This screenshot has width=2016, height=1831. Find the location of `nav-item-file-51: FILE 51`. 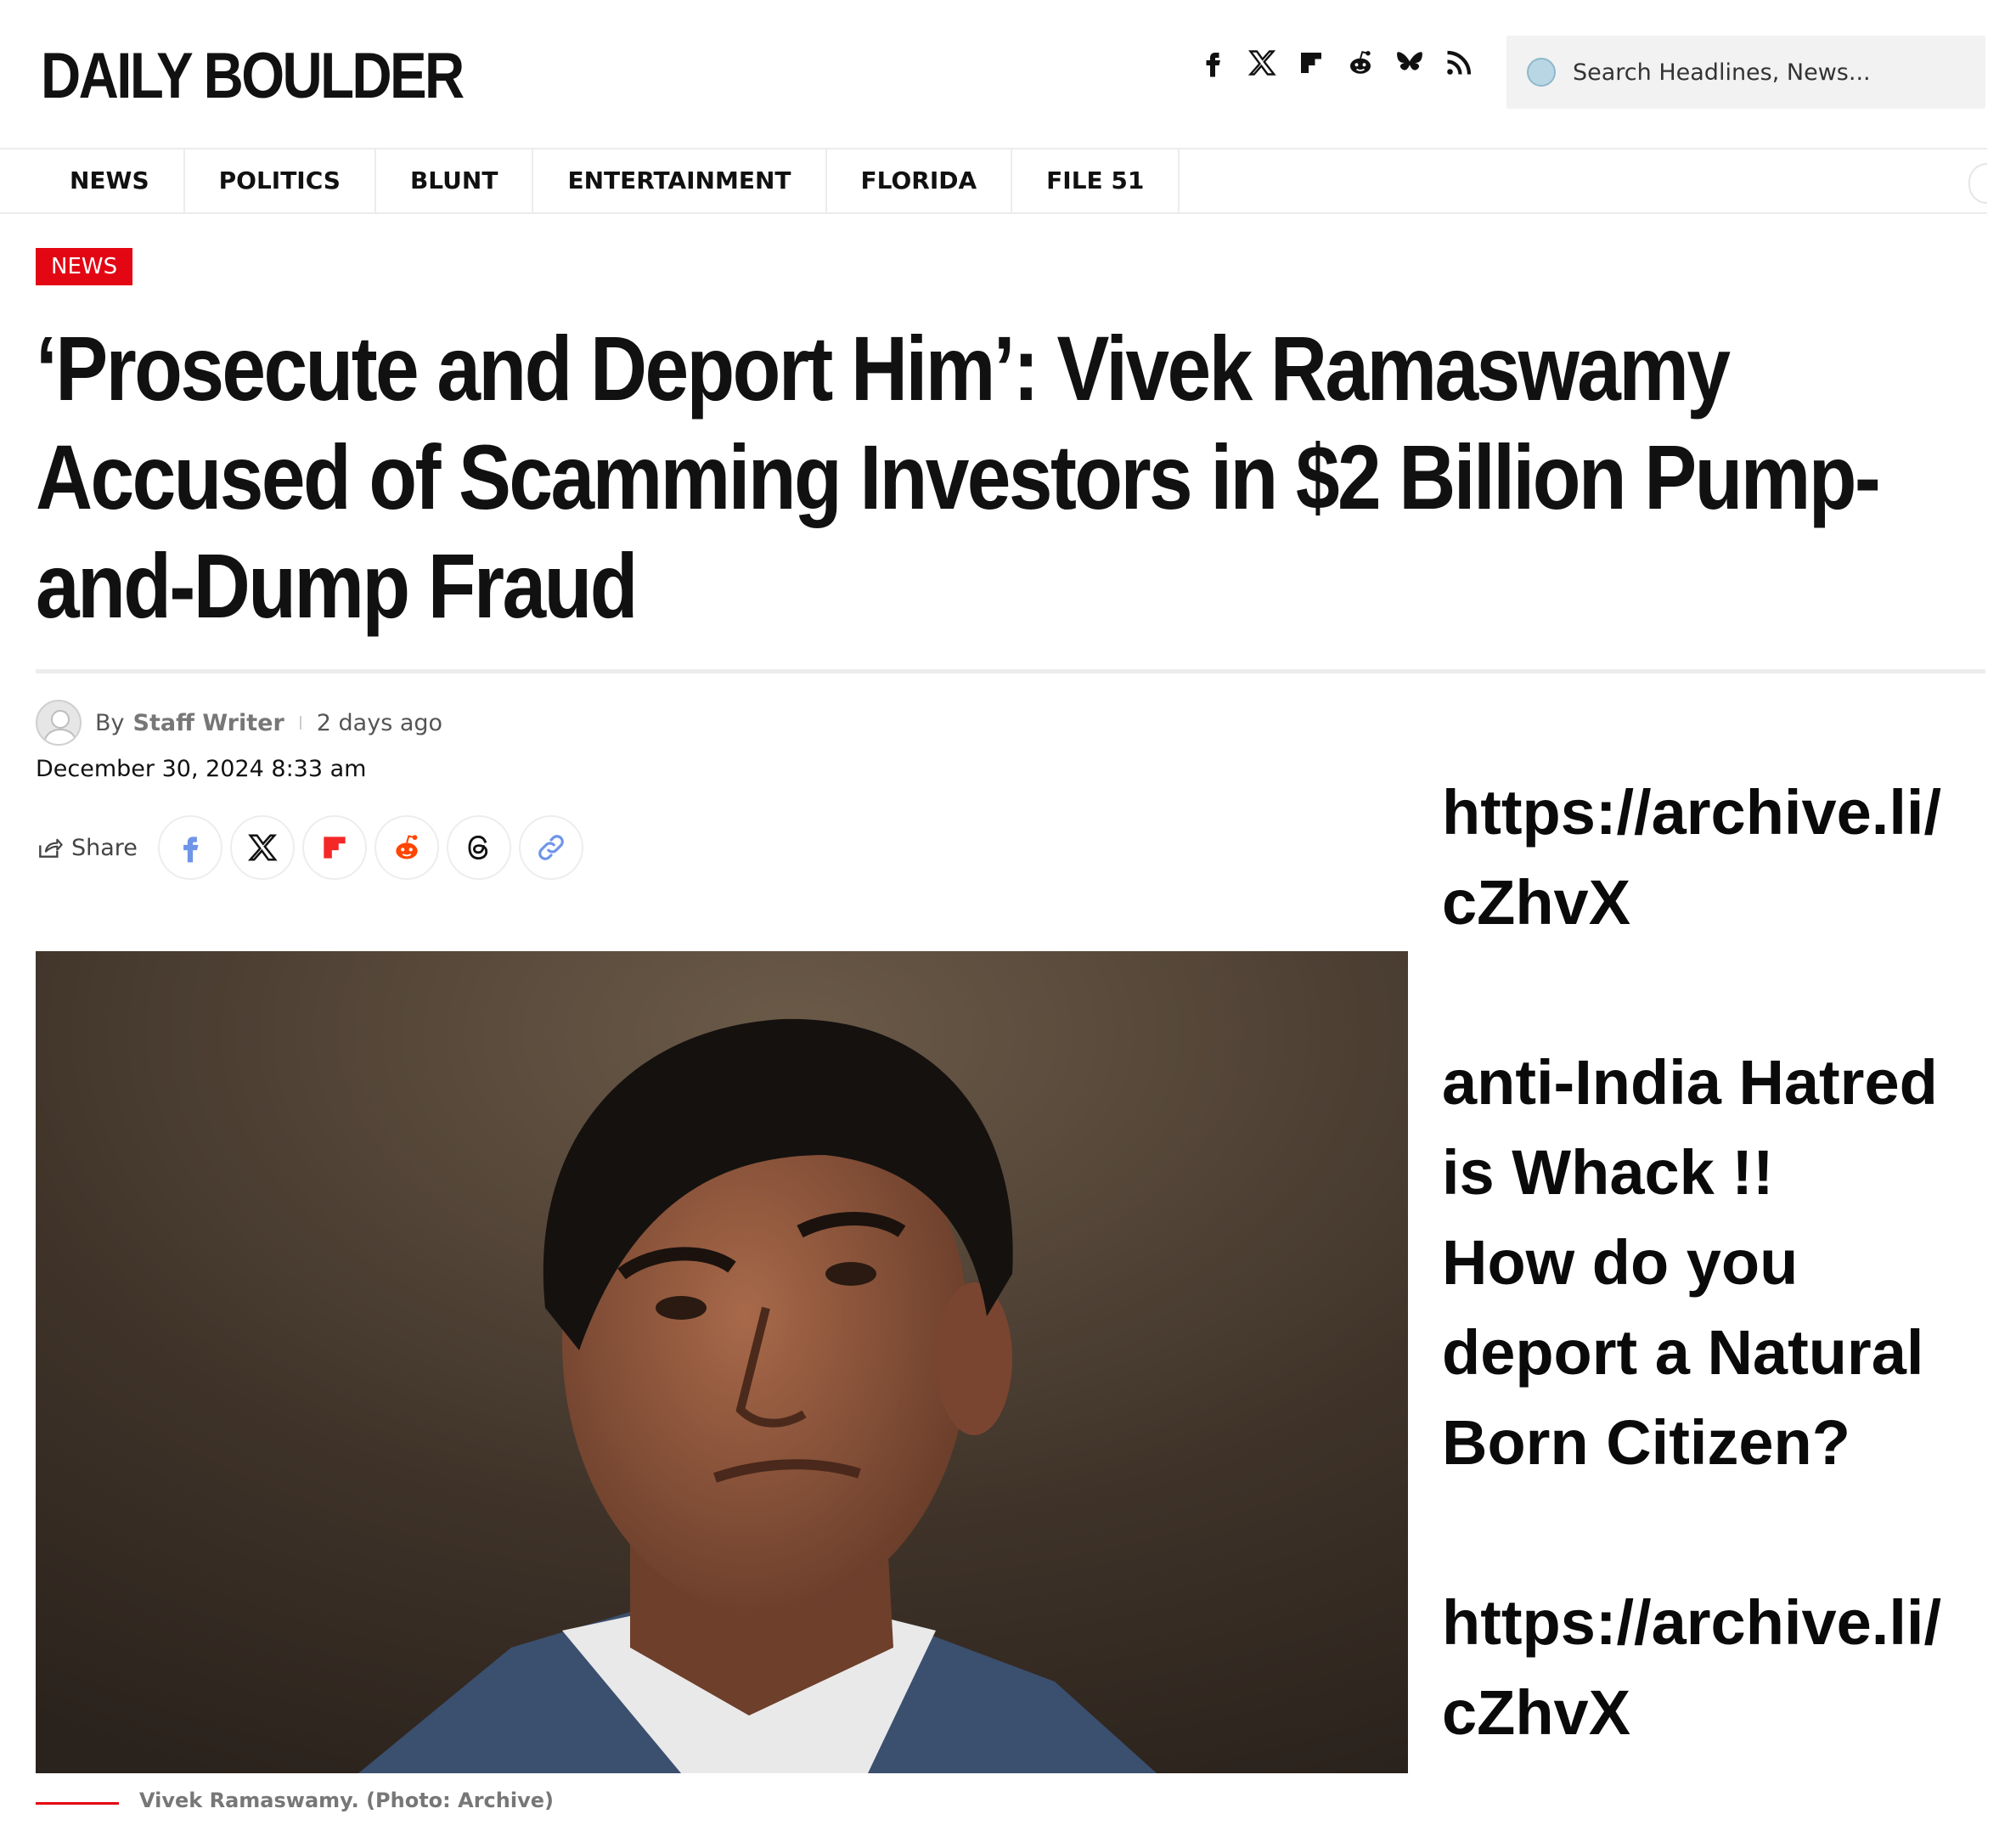

nav-item-file-51: FILE 51 is located at coordinates (1096, 181).